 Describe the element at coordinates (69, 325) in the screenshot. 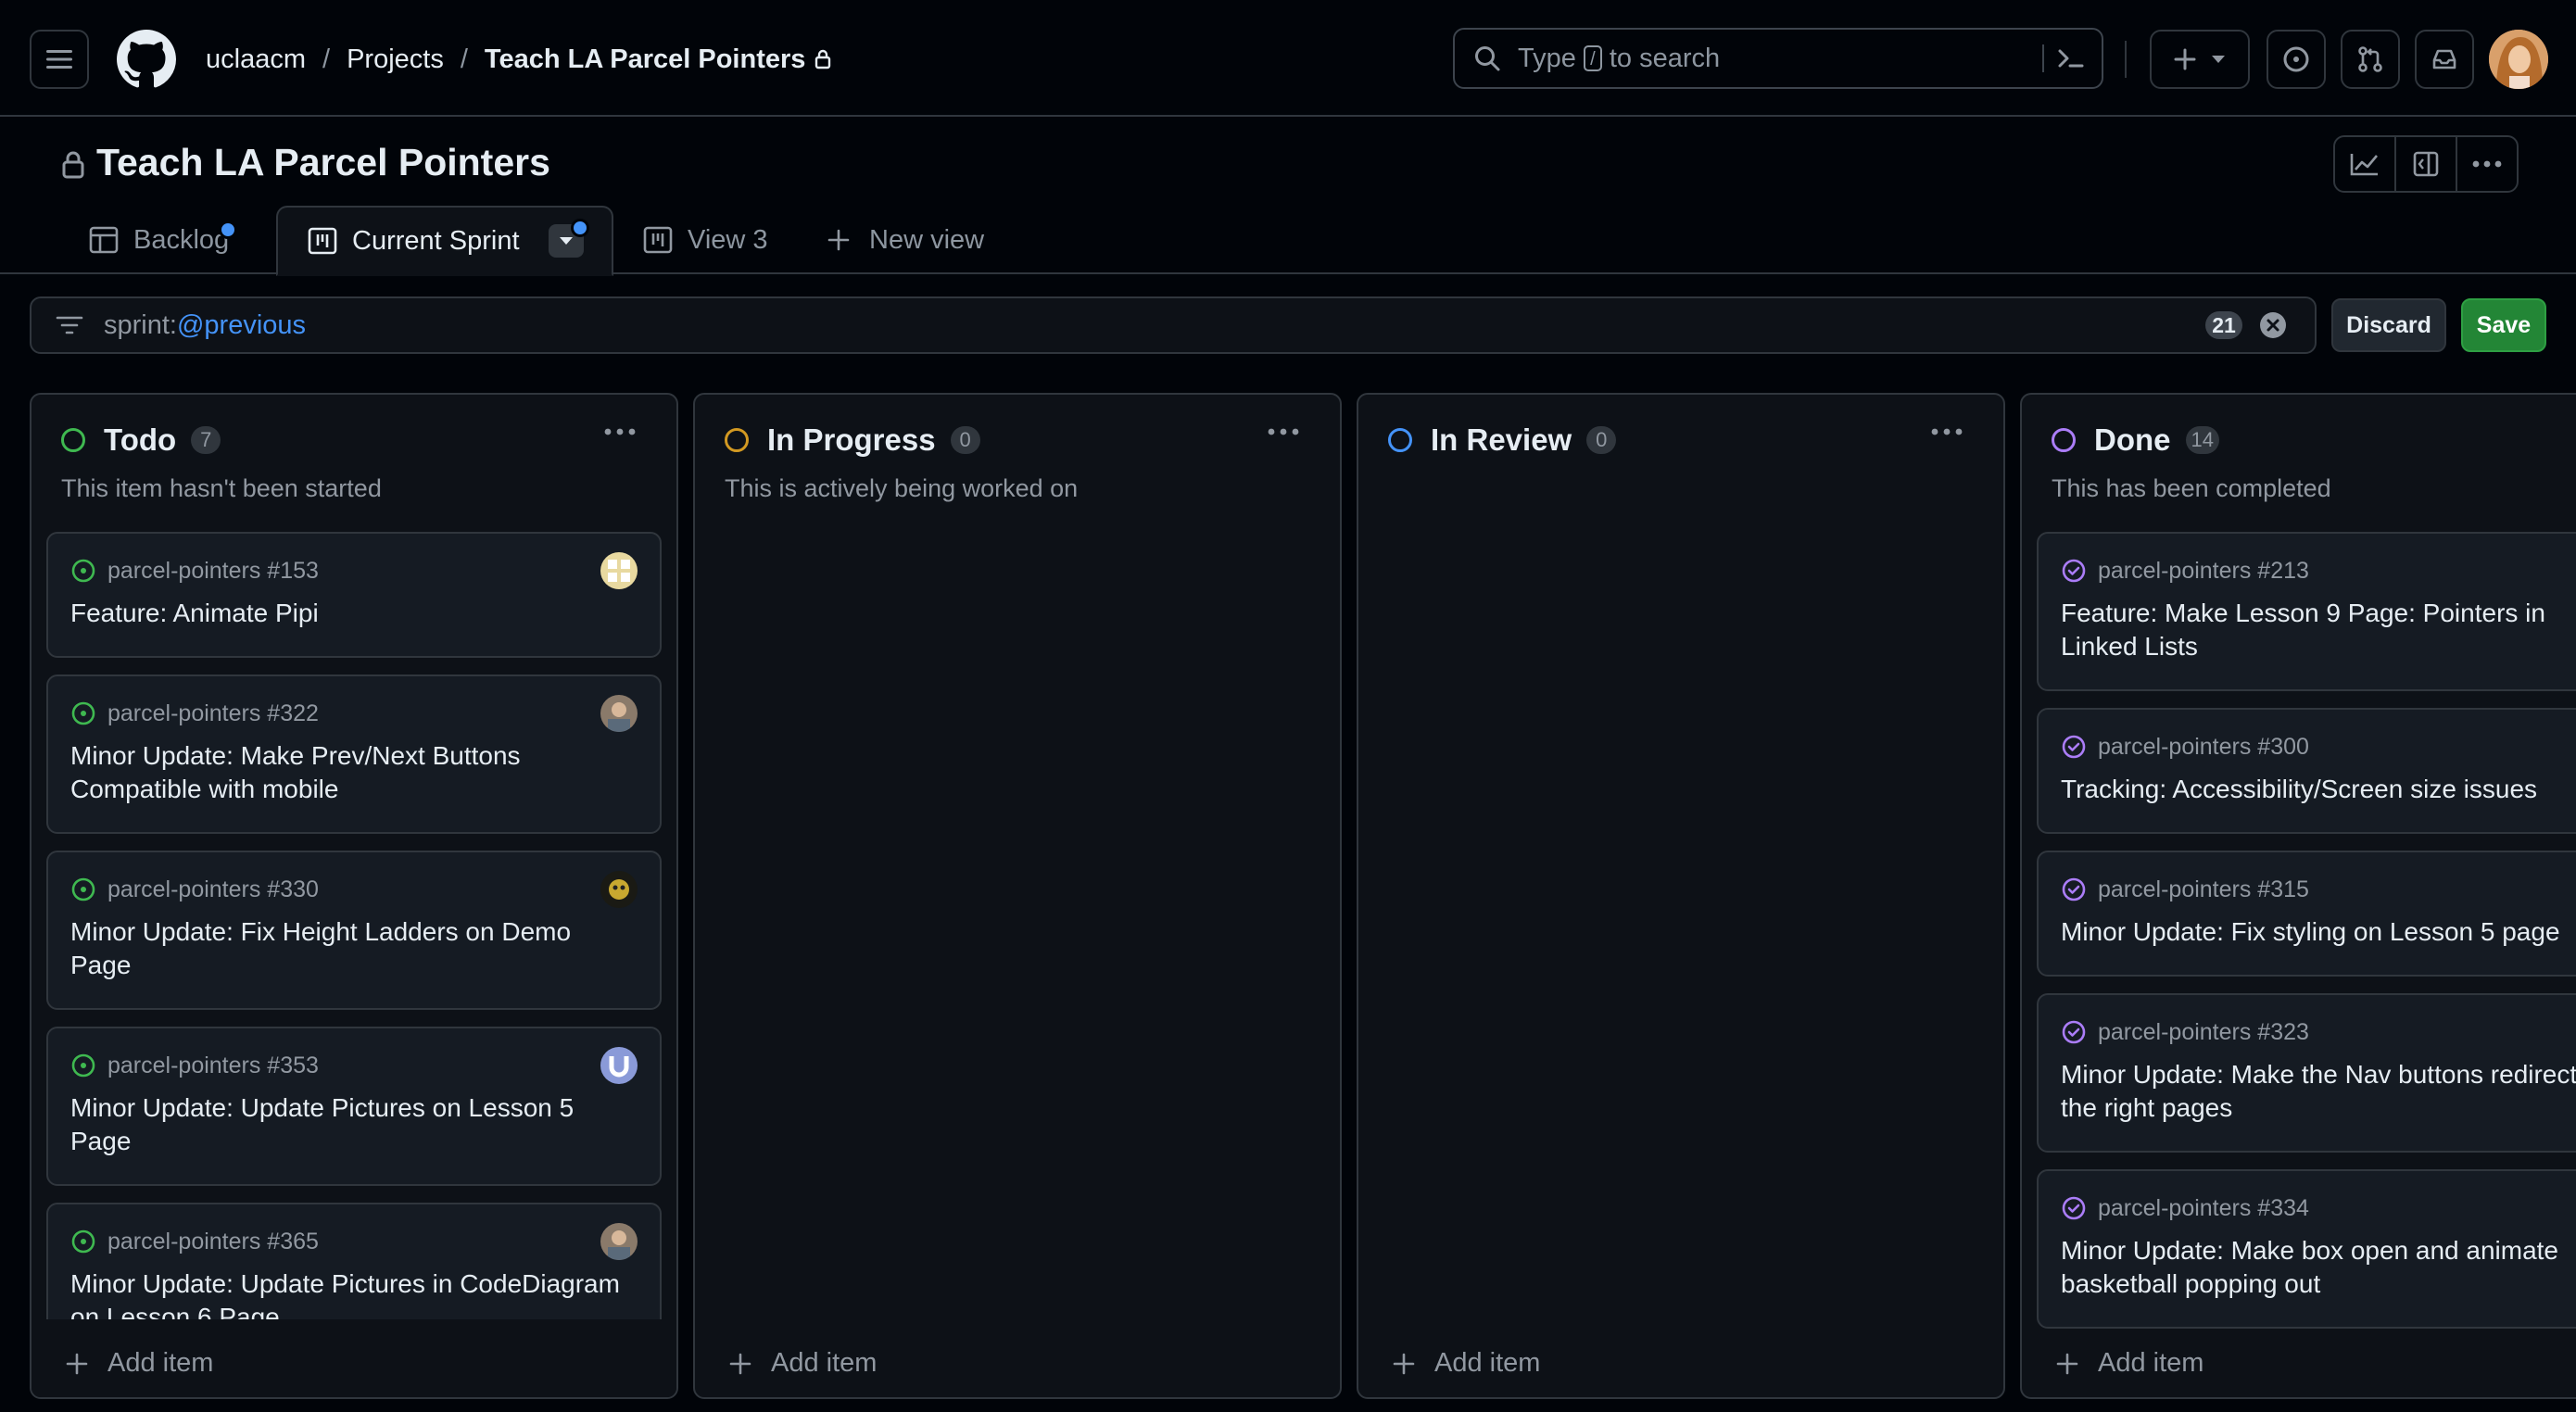

I see `filter-icon` at that location.